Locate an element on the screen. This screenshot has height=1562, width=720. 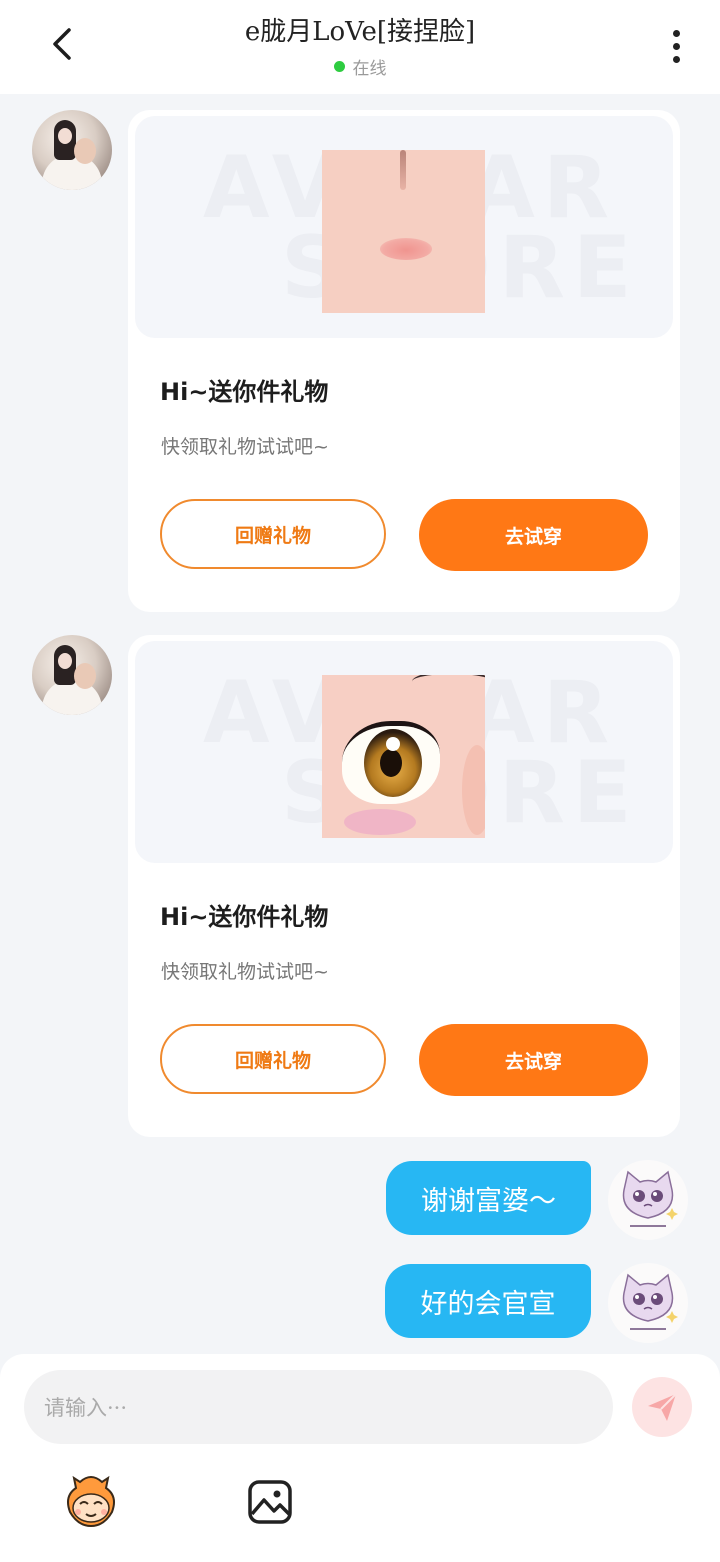
message-bubble-sent: 好的会官宣 is located at coordinates (488, 1301).